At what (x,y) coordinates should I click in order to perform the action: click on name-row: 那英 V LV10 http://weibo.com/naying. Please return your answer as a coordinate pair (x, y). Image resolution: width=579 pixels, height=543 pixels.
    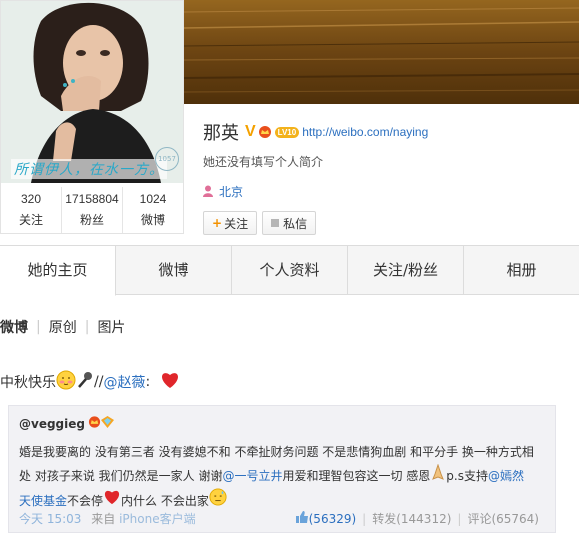
    Looking at the image, I should click on (315, 132).